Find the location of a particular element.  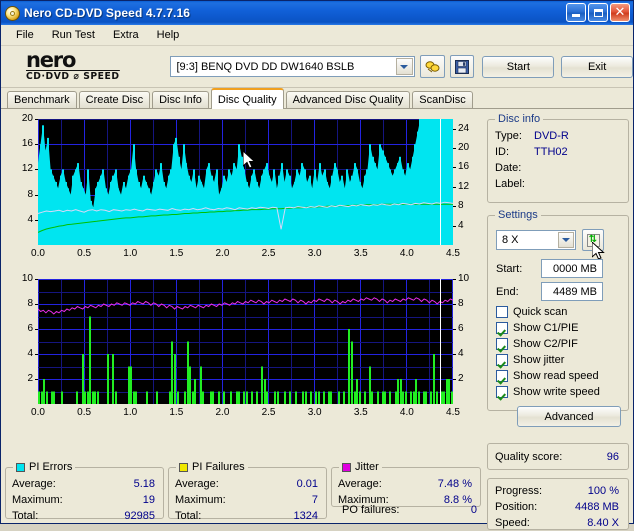

disc-icon is located at coordinates (12, 13).